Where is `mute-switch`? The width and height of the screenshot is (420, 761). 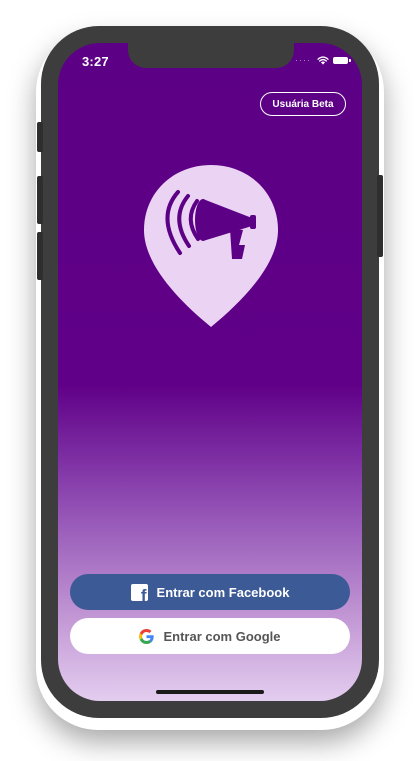 mute-switch is located at coordinates (40, 137).